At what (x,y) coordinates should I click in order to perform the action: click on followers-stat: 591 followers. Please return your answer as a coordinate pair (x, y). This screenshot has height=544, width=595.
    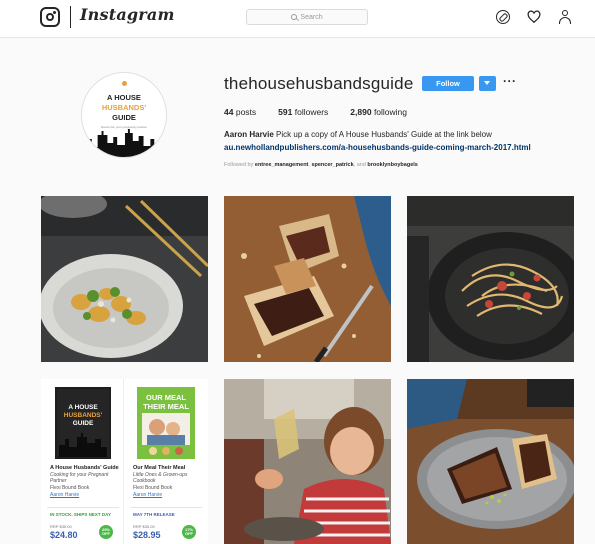
    Looking at the image, I should click on (303, 112).